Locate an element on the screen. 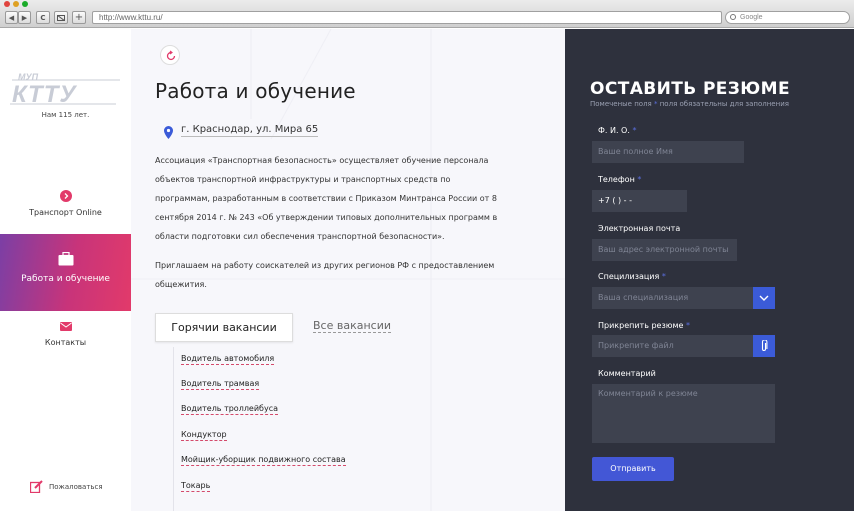 The height and width of the screenshot is (511, 854). form-title: ОСТАВИТЬ РЕЗЮМЕ is located at coordinates (690, 89).